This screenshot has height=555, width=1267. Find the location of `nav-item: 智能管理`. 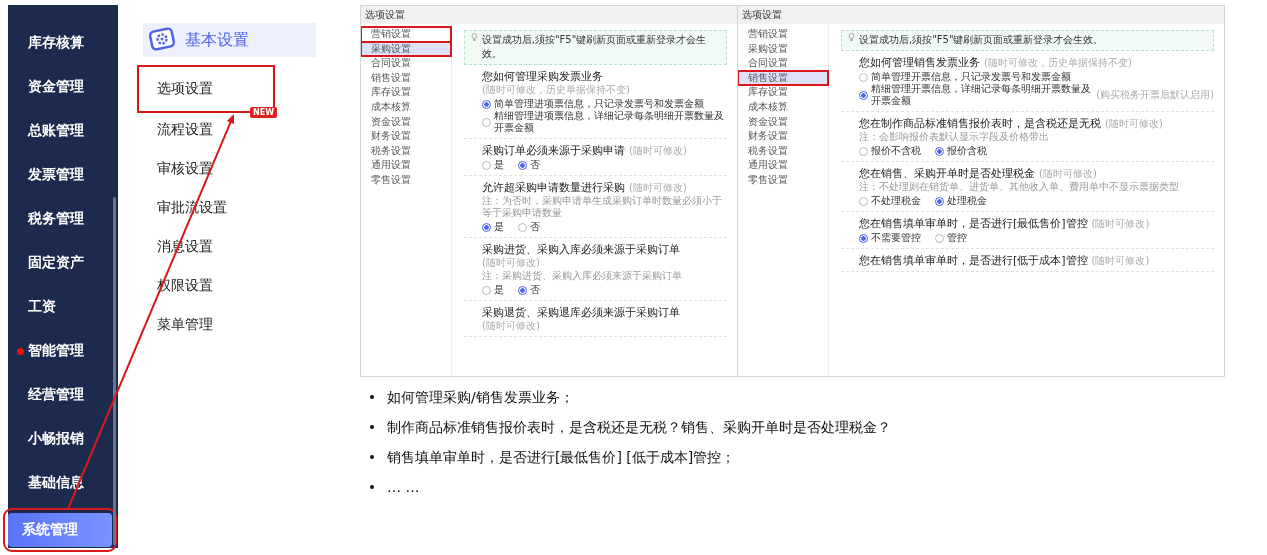

nav-item: 智能管理 is located at coordinates (63, 351).